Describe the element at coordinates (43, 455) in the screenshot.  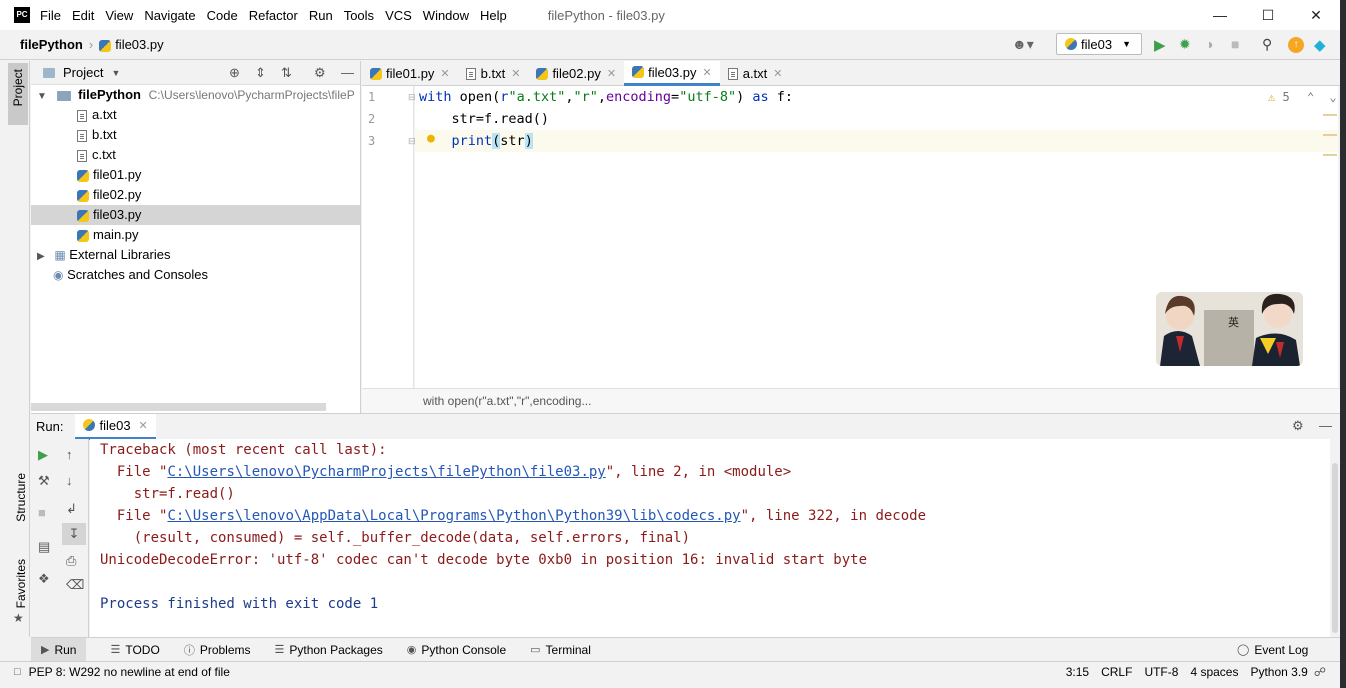
I see `rerun-icon: ▶` at that location.